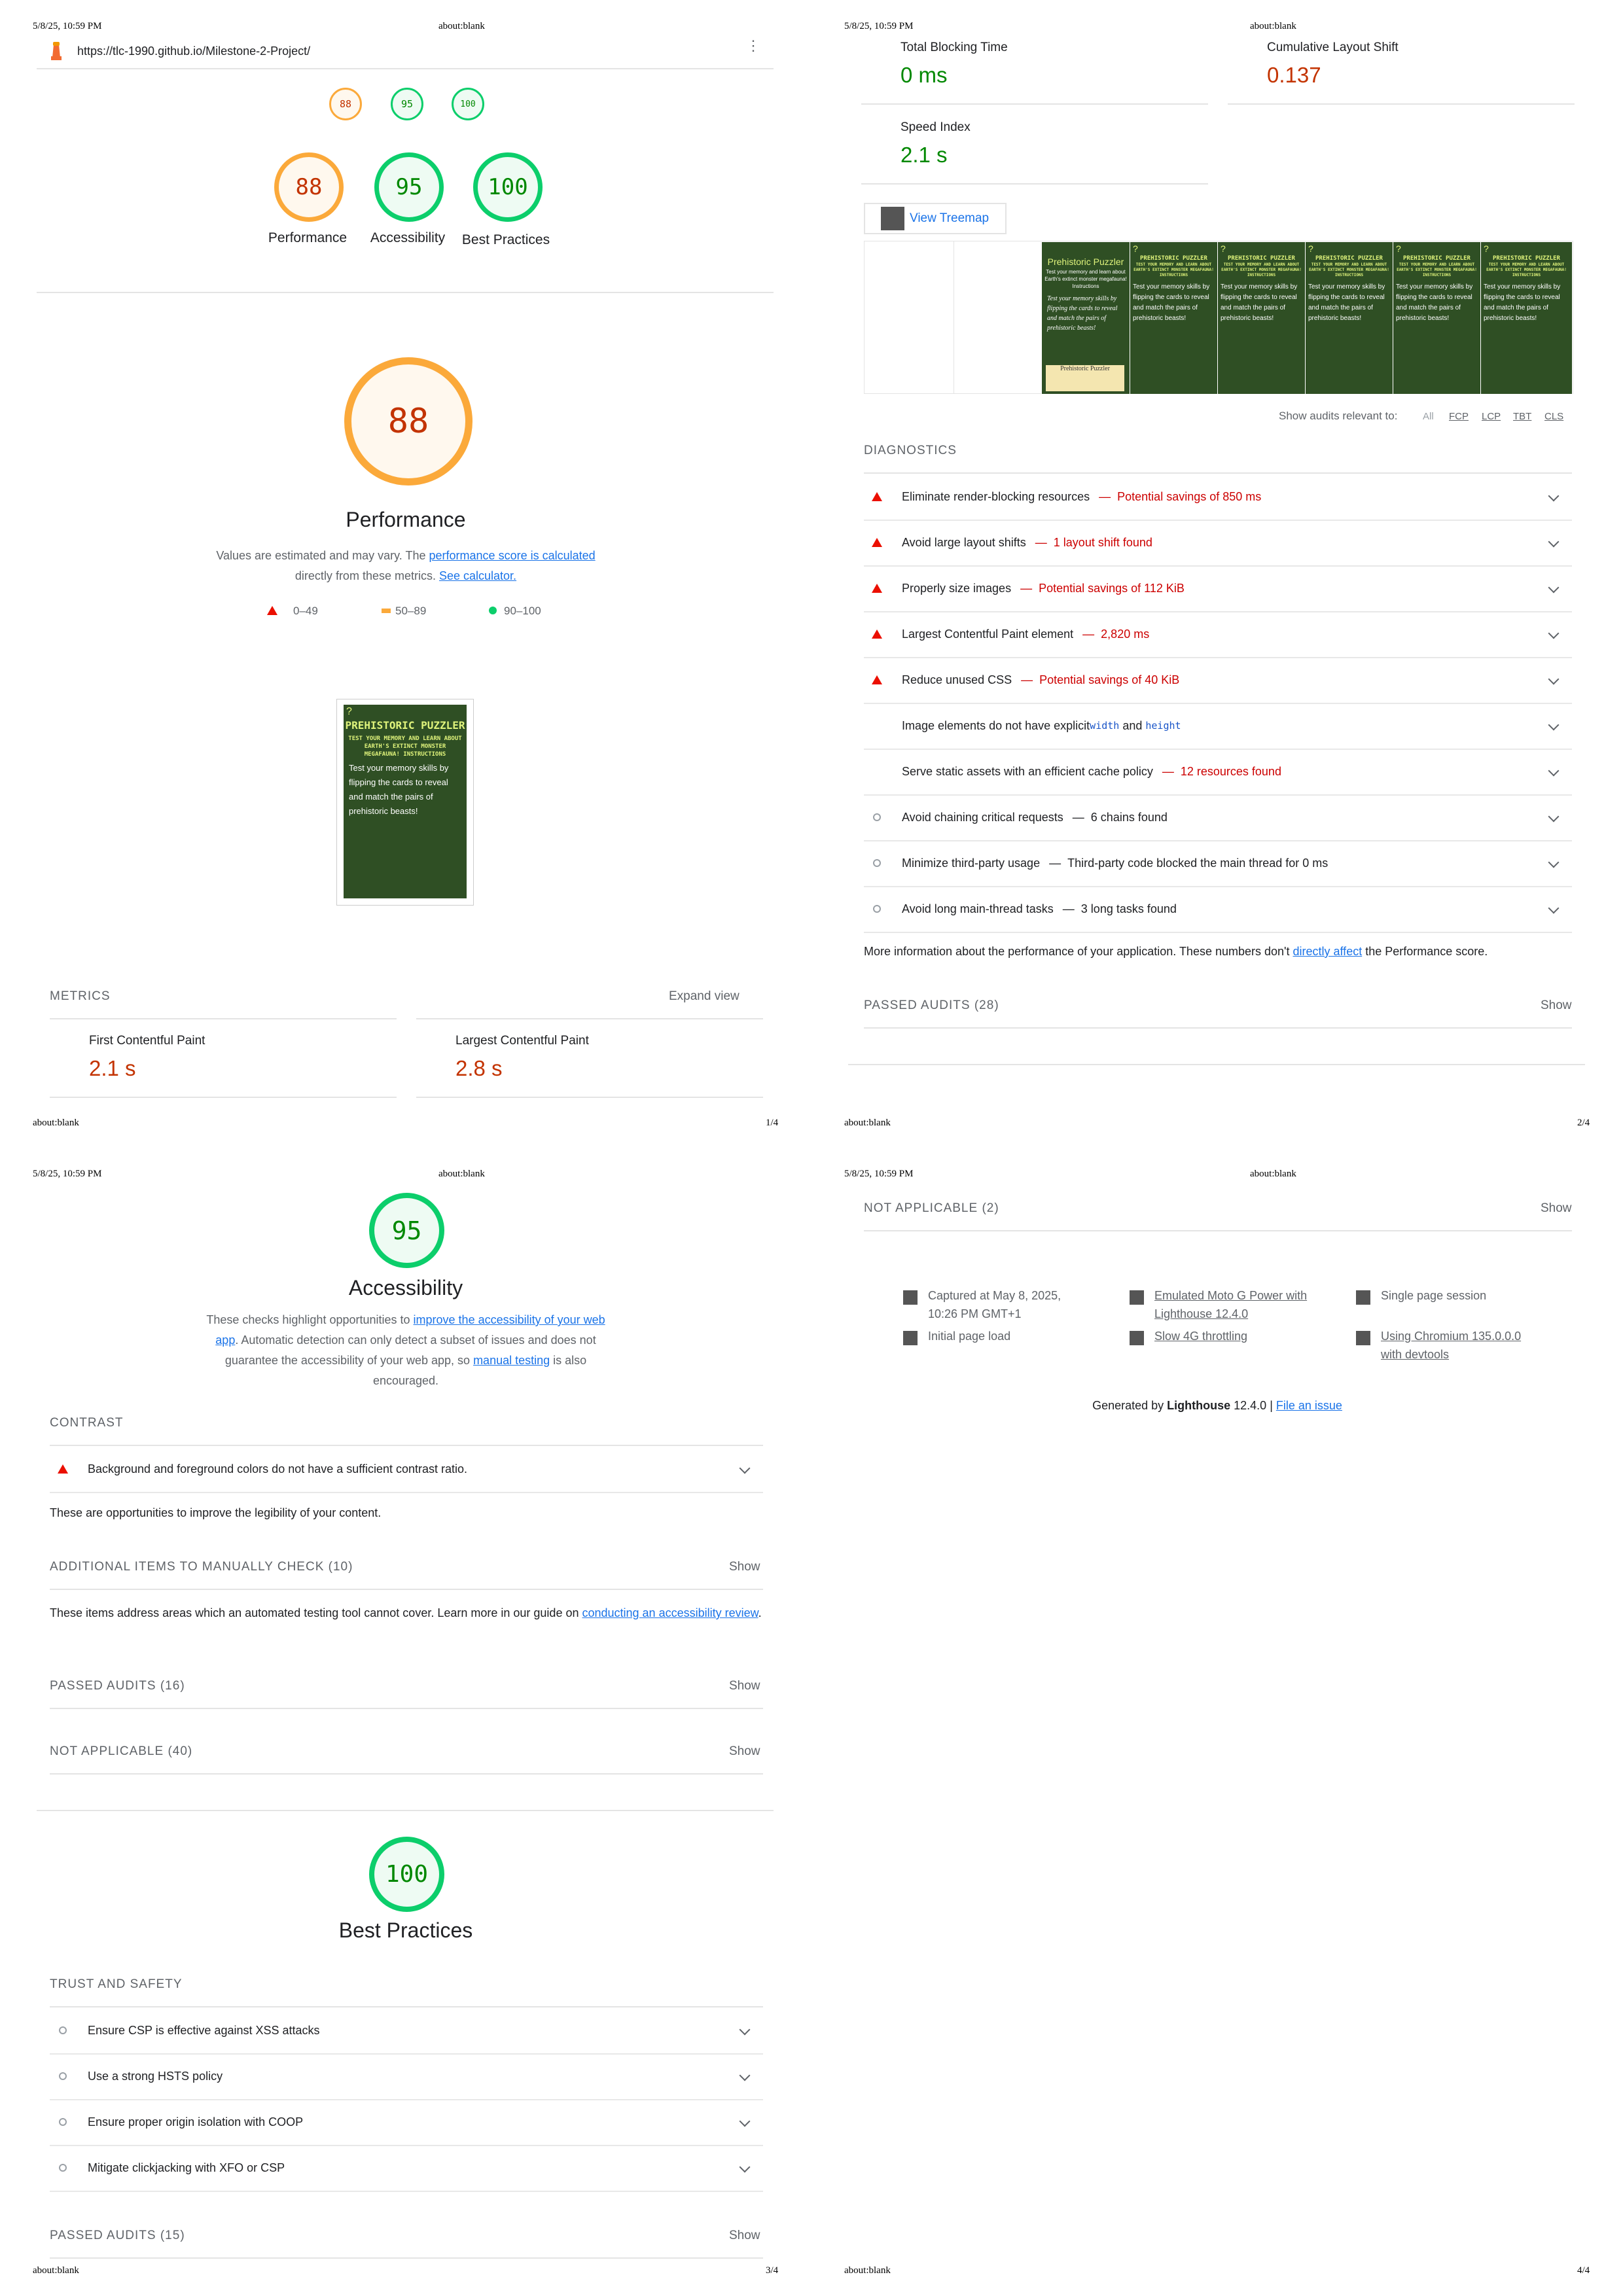 The height and width of the screenshot is (2296, 1623). What do you see at coordinates (1327, 951) in the screenshot?
I see `directly-affect-link: directly affect` at bounding box center [1327, 951].